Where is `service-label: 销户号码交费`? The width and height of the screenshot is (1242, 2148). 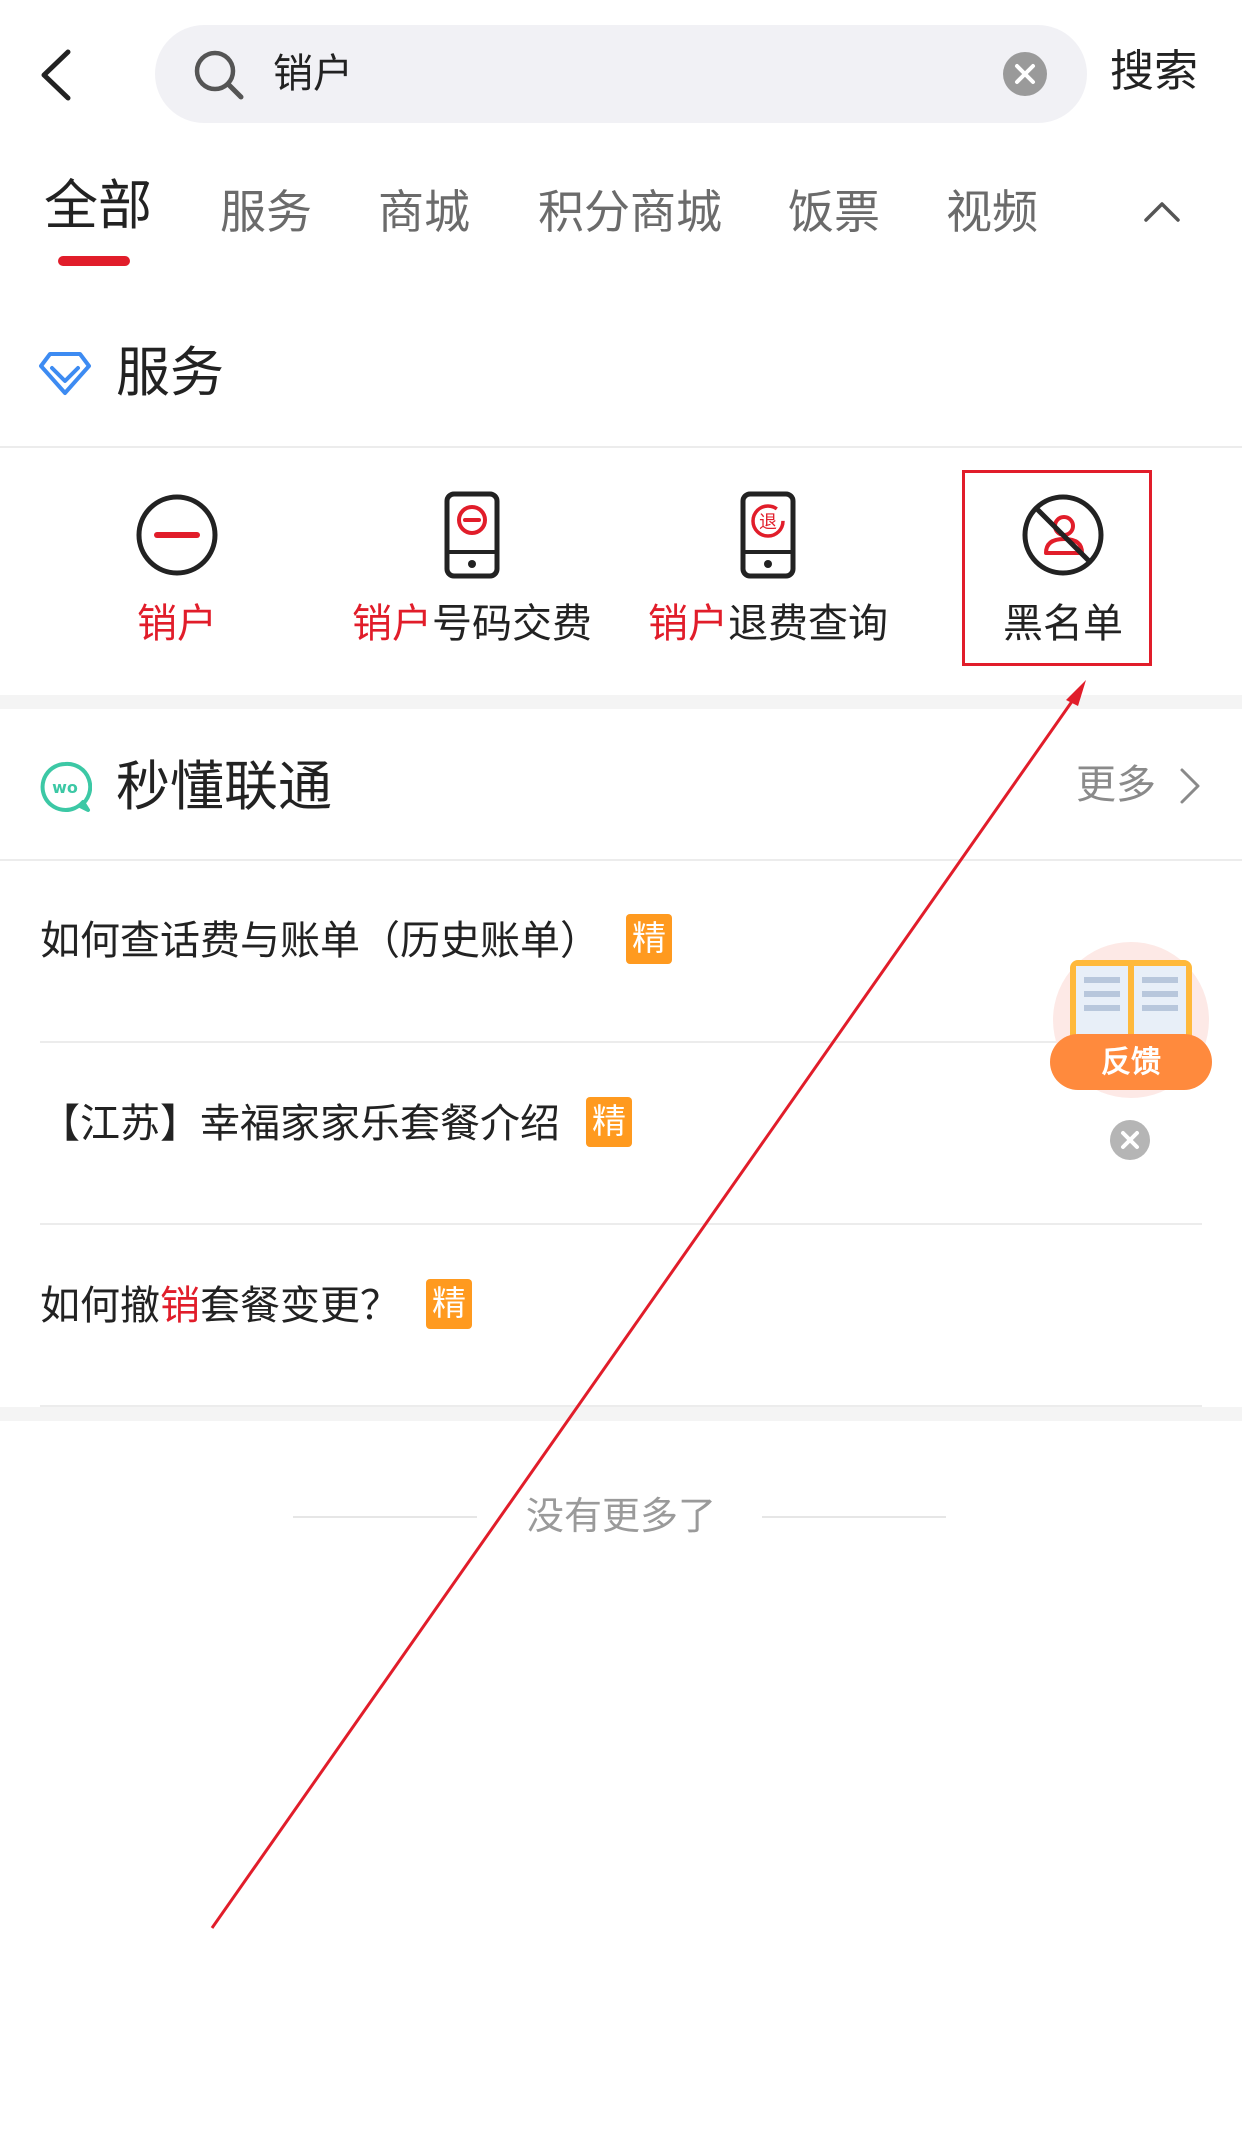 service-label: 销户号码交费 is located at coordinates (472, 624).